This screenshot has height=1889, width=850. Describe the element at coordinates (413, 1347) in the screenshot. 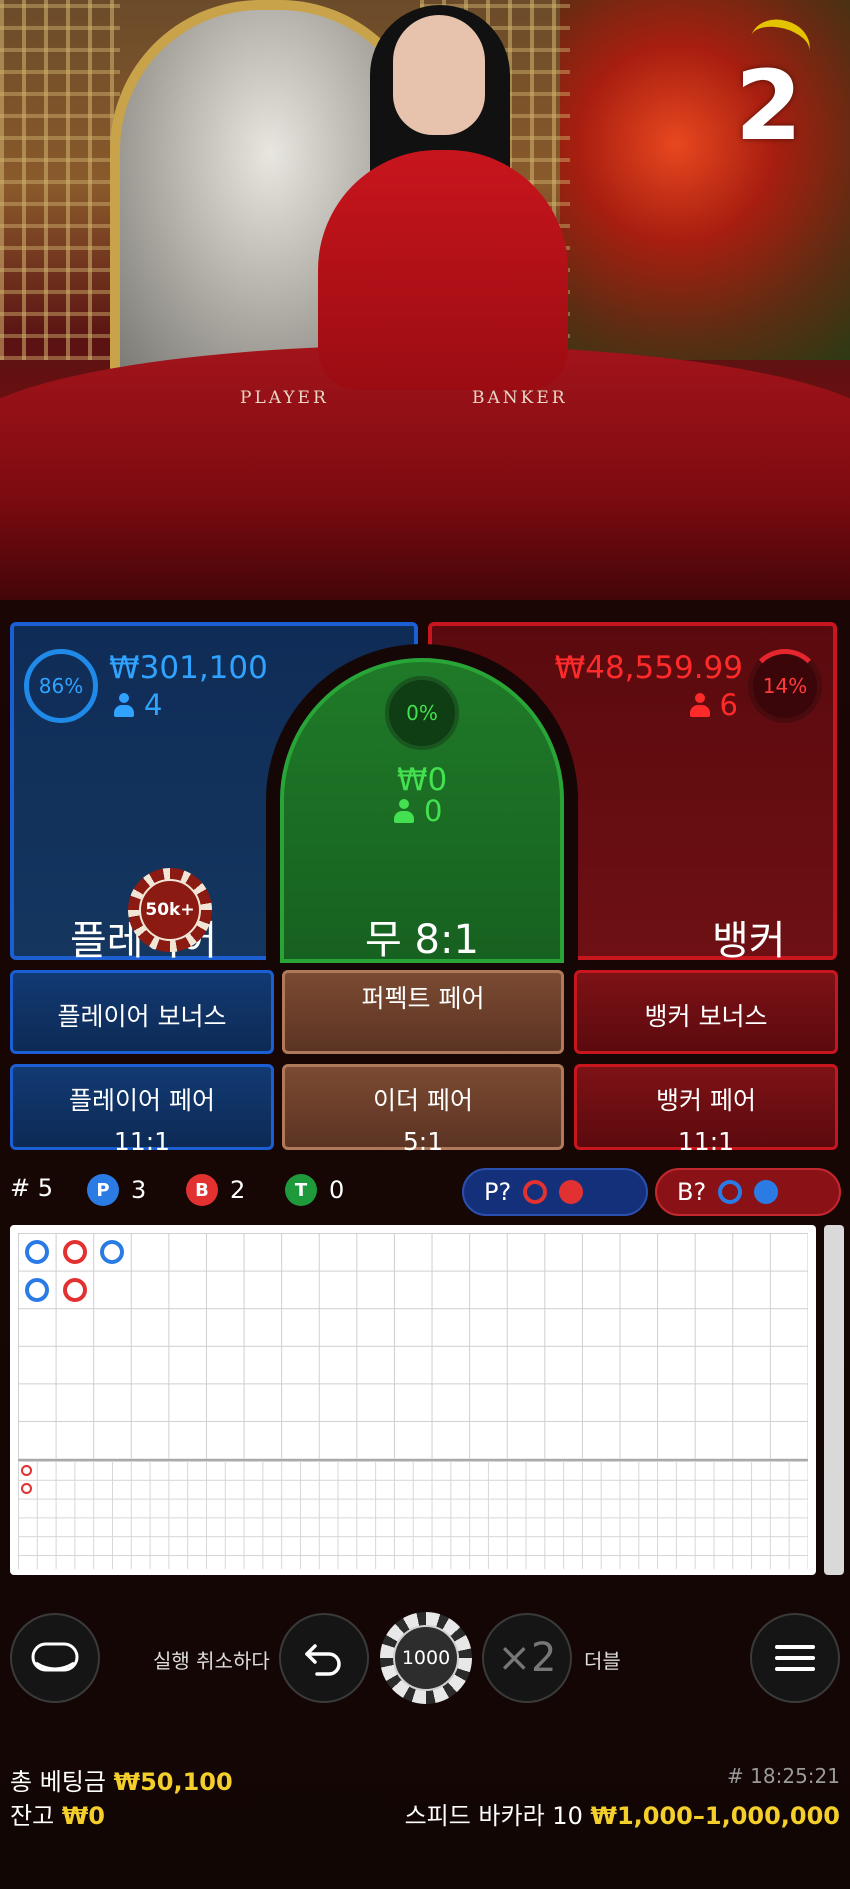

I see `big-road` at that location.